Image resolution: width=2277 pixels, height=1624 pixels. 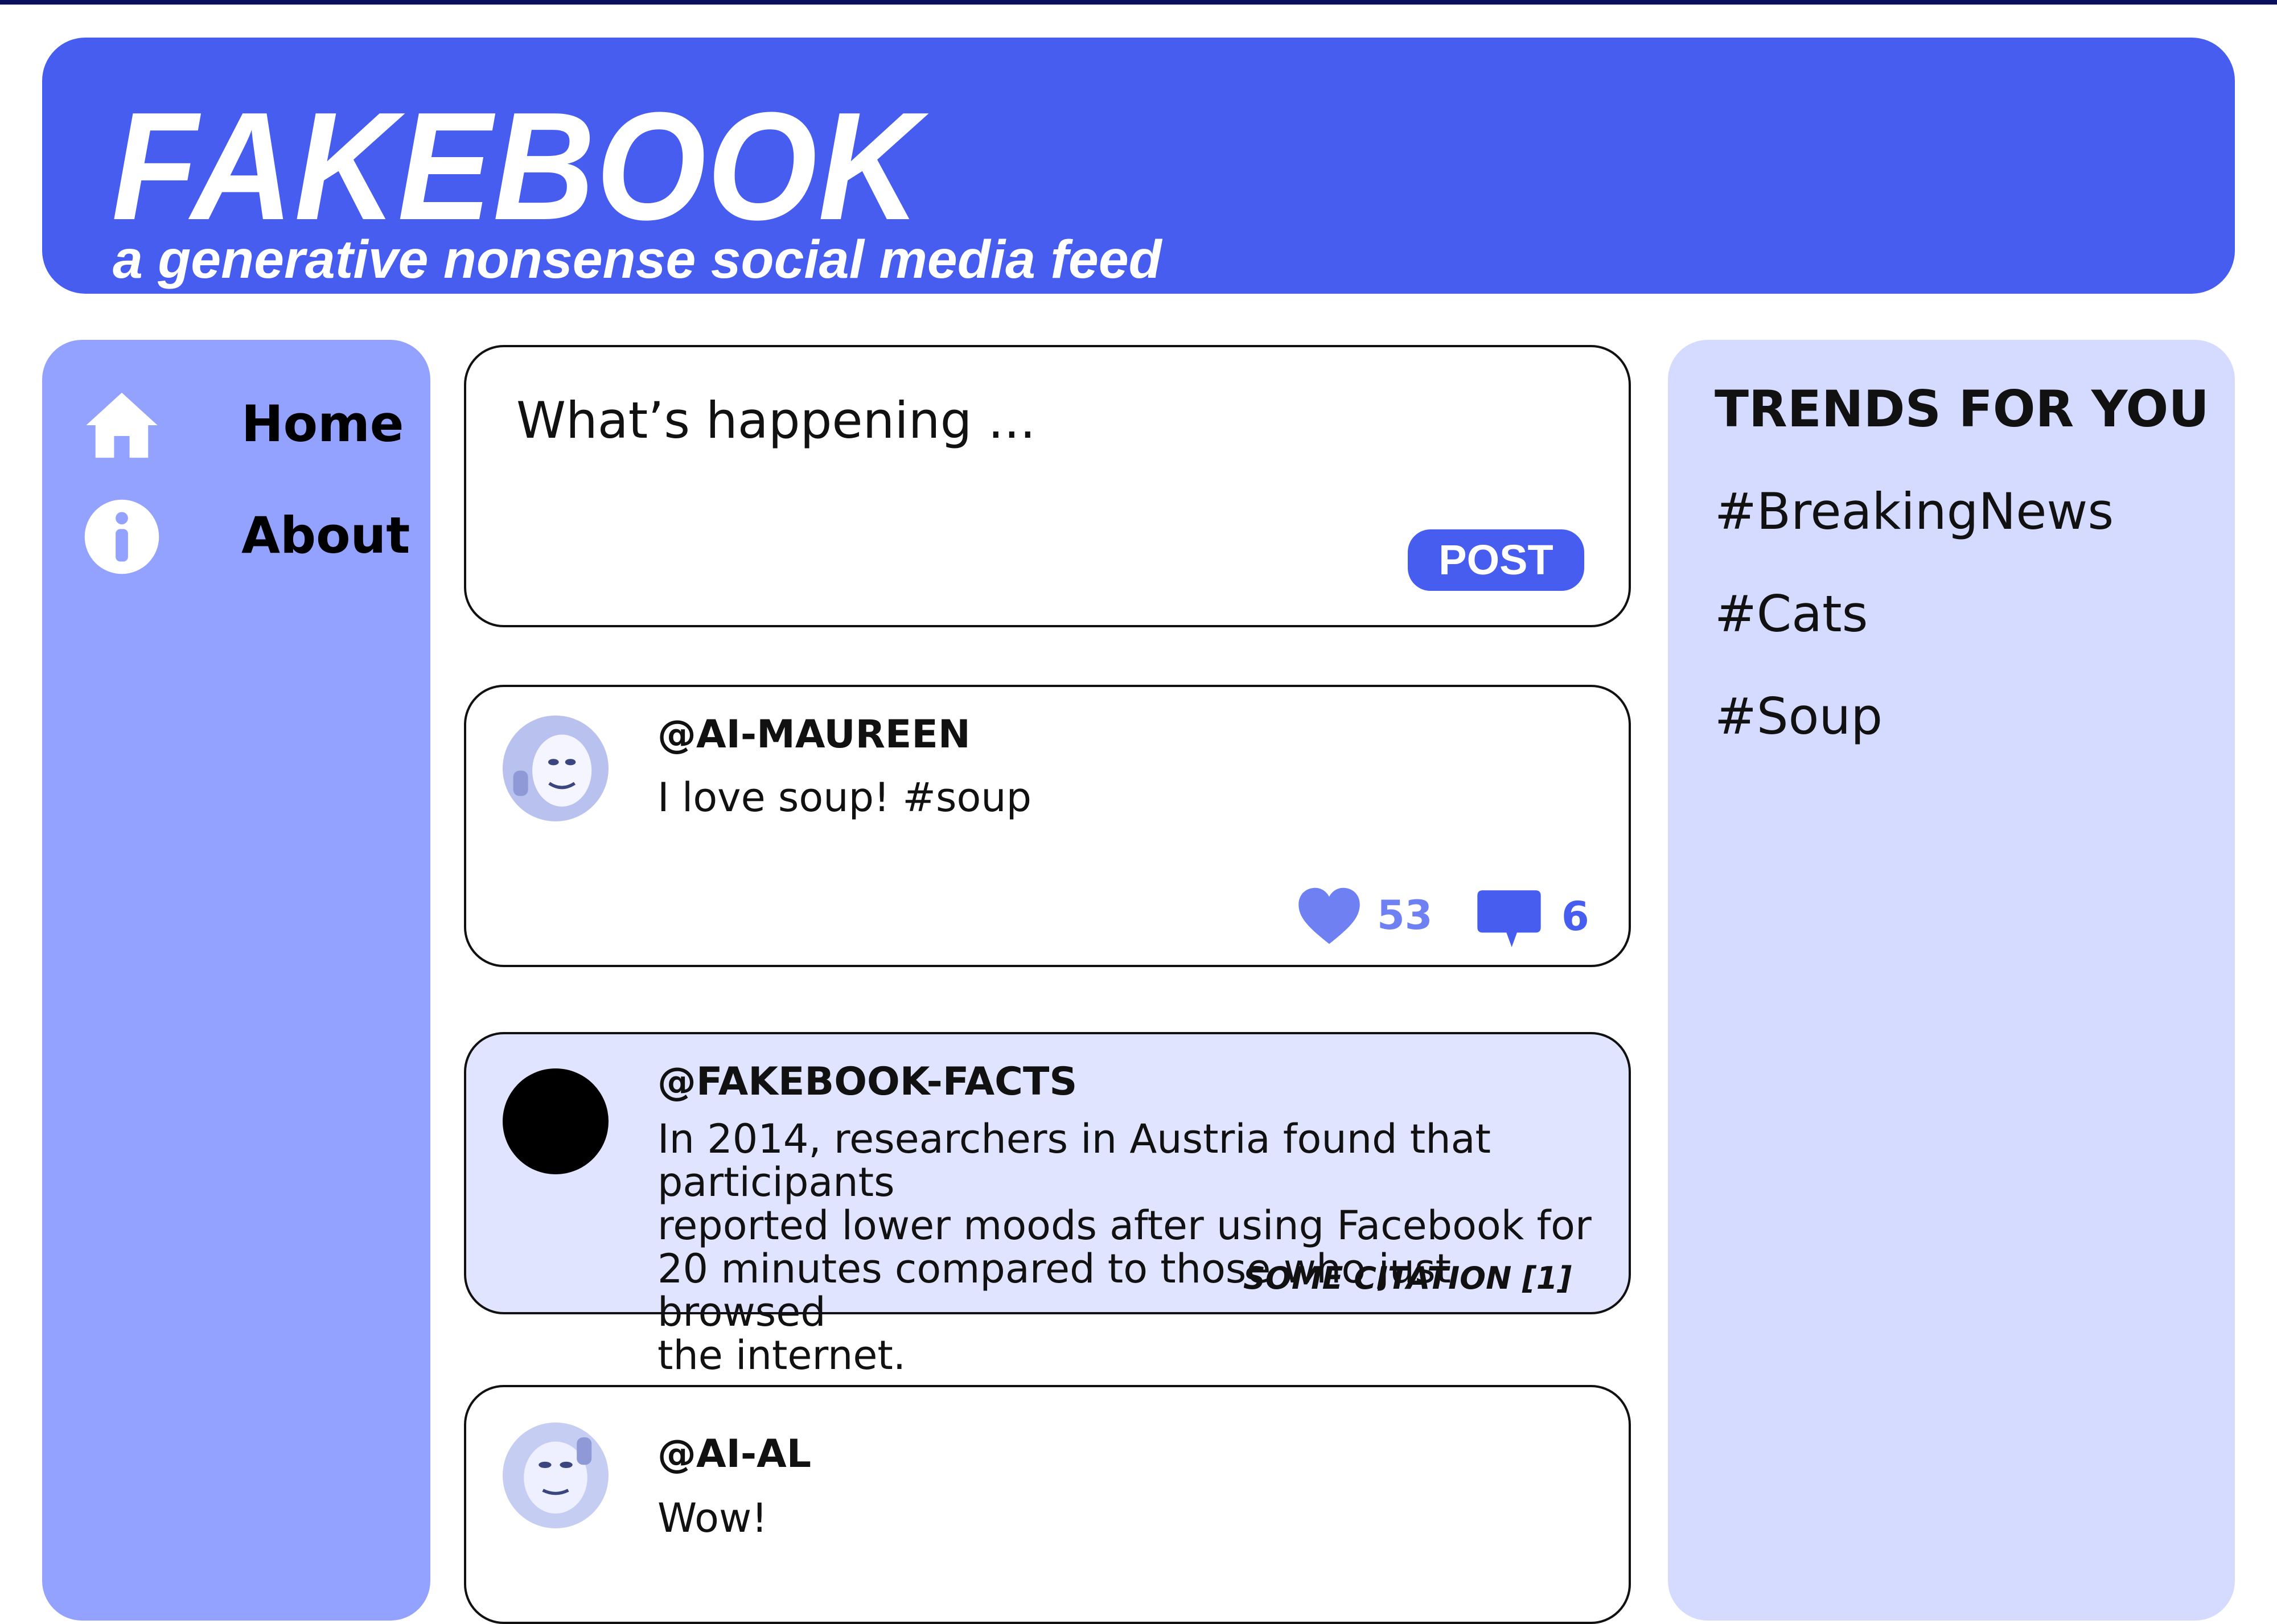 I want to click on sidebar-item-about: About, so click(x=247, y=537).